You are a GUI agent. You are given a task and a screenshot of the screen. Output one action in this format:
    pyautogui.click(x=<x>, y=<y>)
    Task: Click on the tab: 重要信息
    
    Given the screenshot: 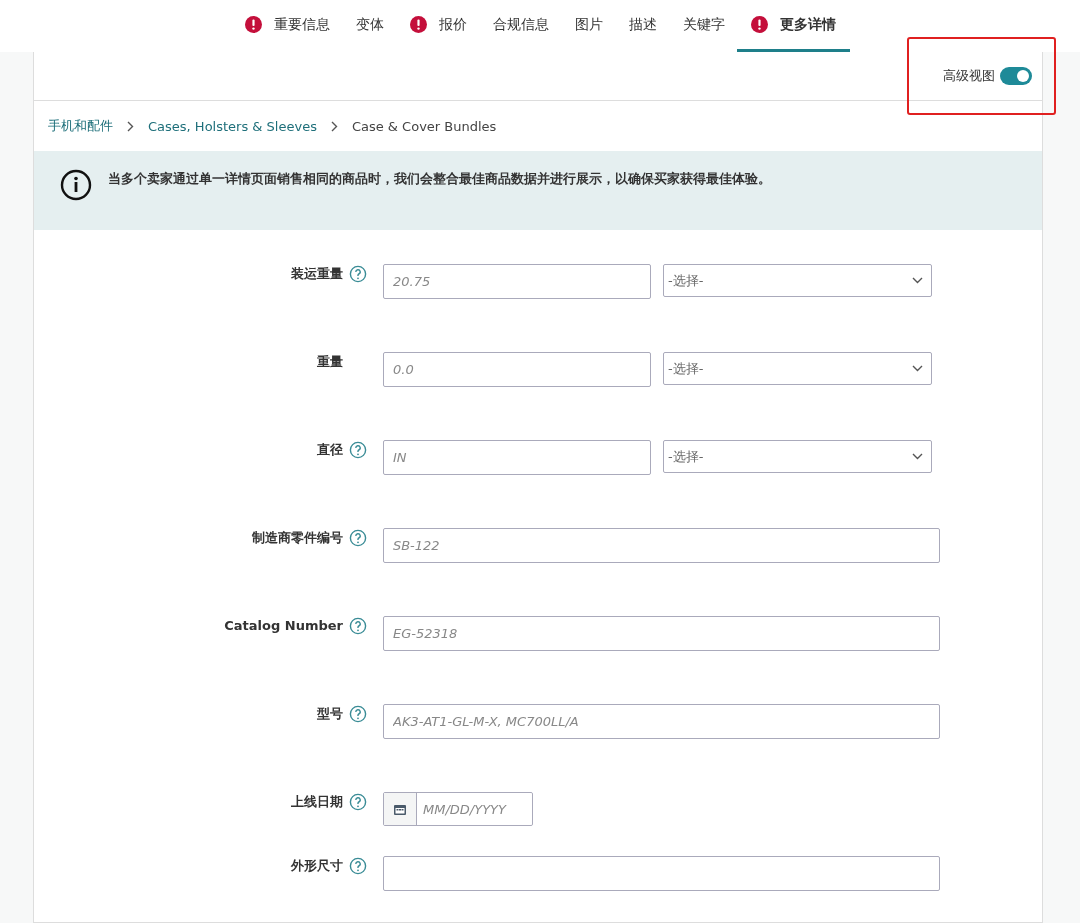 What is the action you would take?
    pyautogui.click(x=287, y=26)
    